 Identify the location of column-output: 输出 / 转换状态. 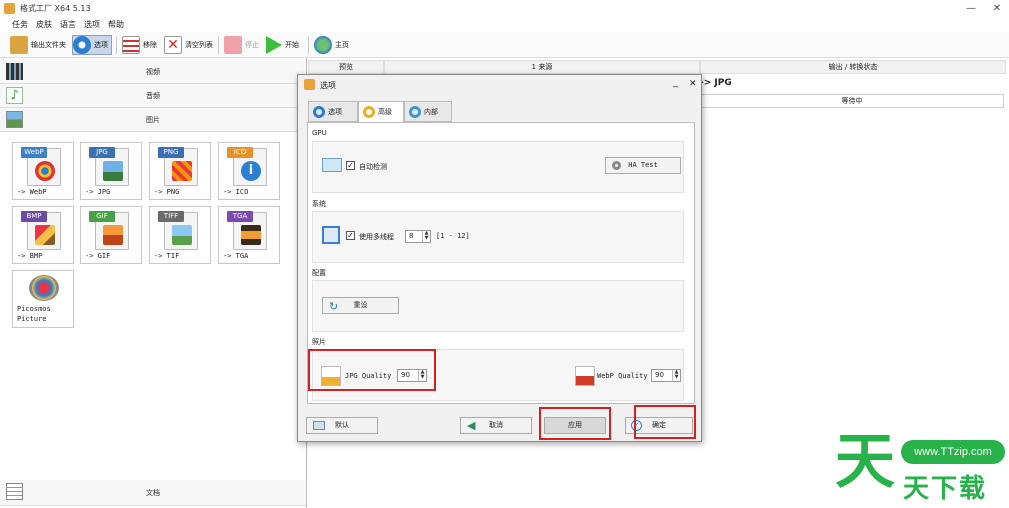
(853, 67).